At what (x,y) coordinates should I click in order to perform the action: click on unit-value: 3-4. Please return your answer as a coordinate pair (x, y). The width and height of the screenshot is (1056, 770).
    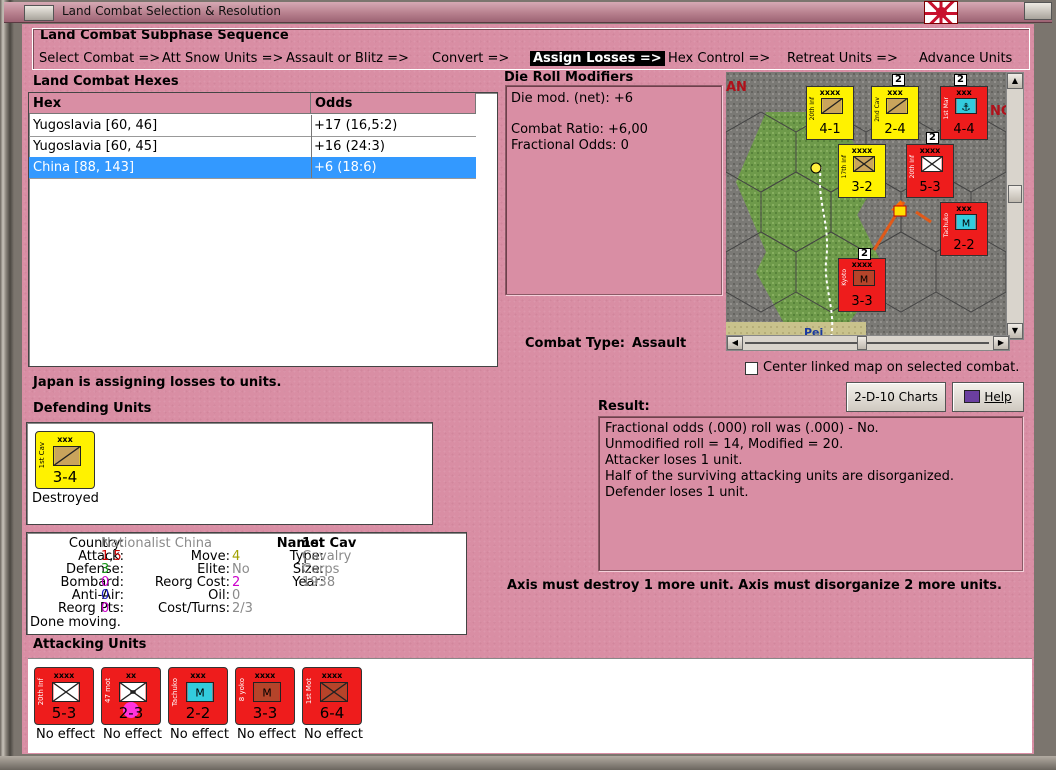
    Looking at the image, I should click on (65, 477).